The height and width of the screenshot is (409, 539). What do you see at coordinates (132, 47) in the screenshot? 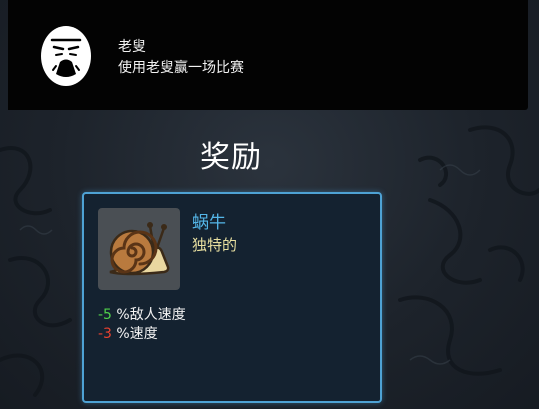
I see `character-name: 老叟` at bounding box center [132, 47].